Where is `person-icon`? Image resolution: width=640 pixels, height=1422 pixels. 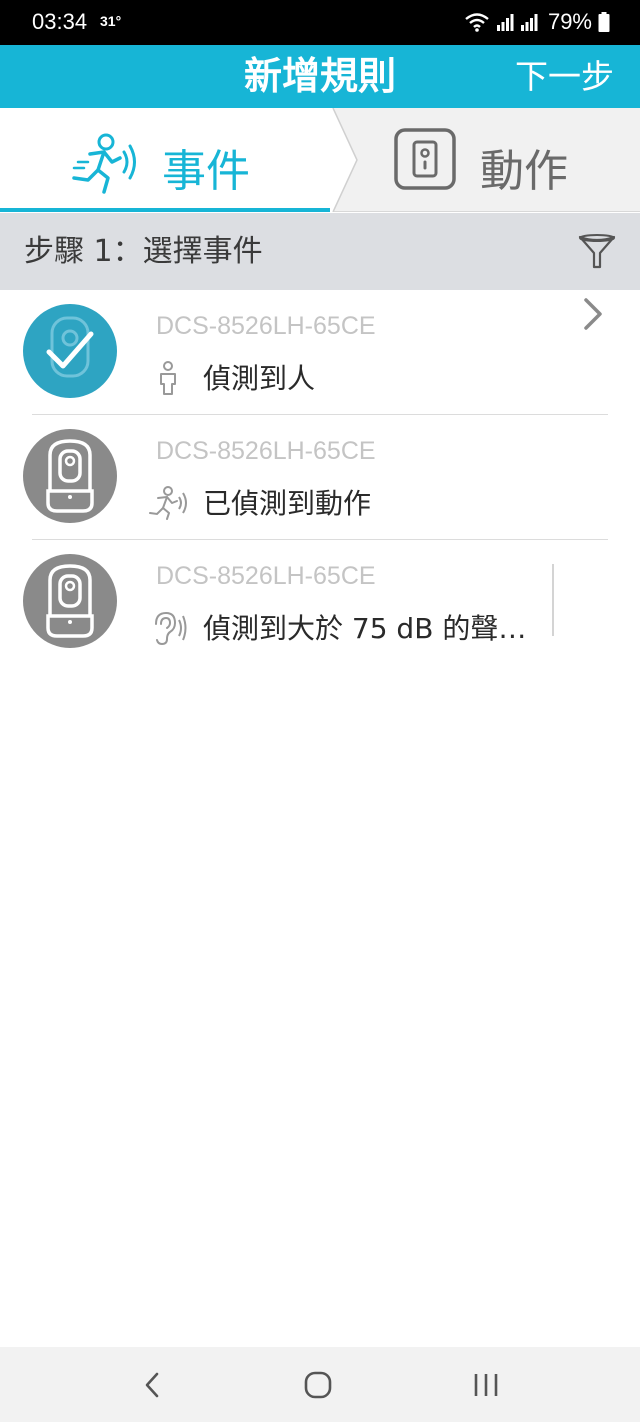
person-icon is located at coordinates (168, 378).